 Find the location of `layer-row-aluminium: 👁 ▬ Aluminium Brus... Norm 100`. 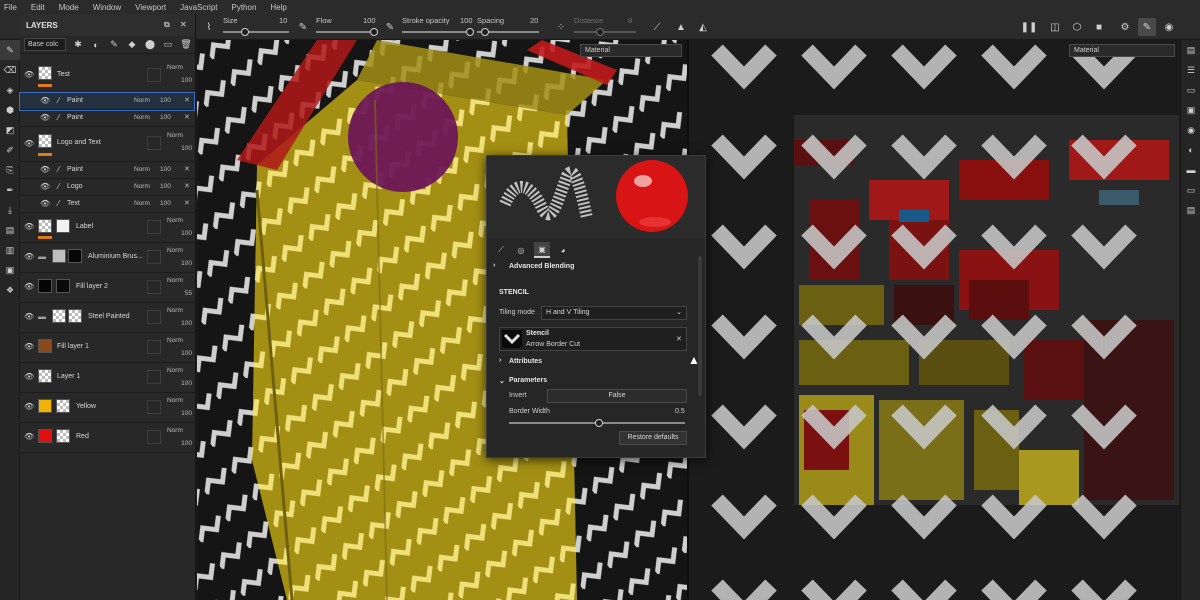

layer-row-aluminium: 👁 ▬ Aluminium Brus... Norm 100 is located at coordinates (108, 258).